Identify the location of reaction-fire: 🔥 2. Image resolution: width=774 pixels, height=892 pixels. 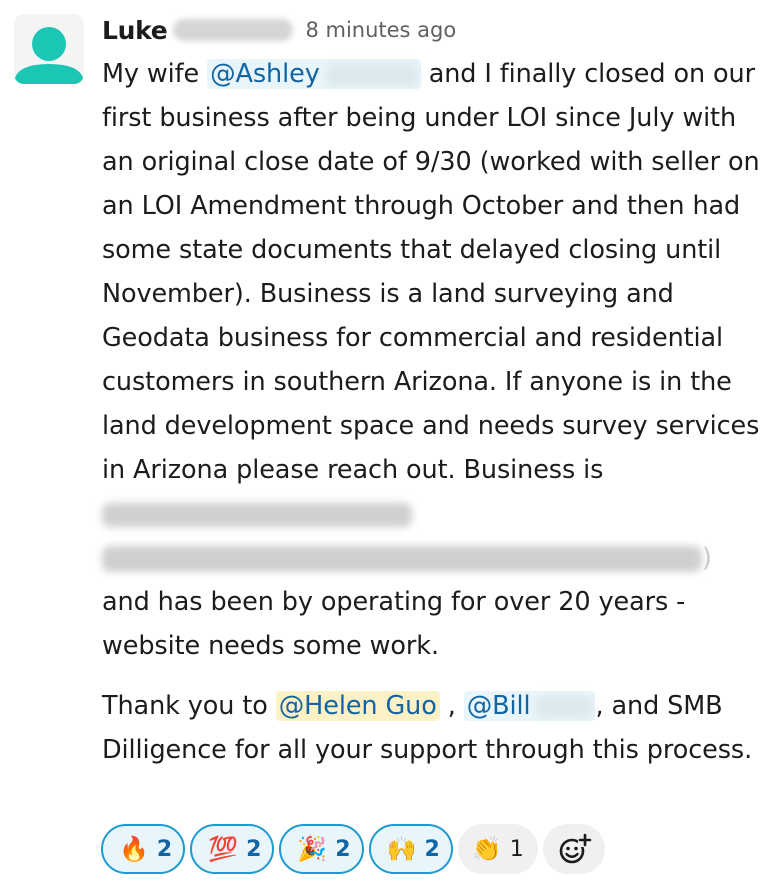
(143, 849).